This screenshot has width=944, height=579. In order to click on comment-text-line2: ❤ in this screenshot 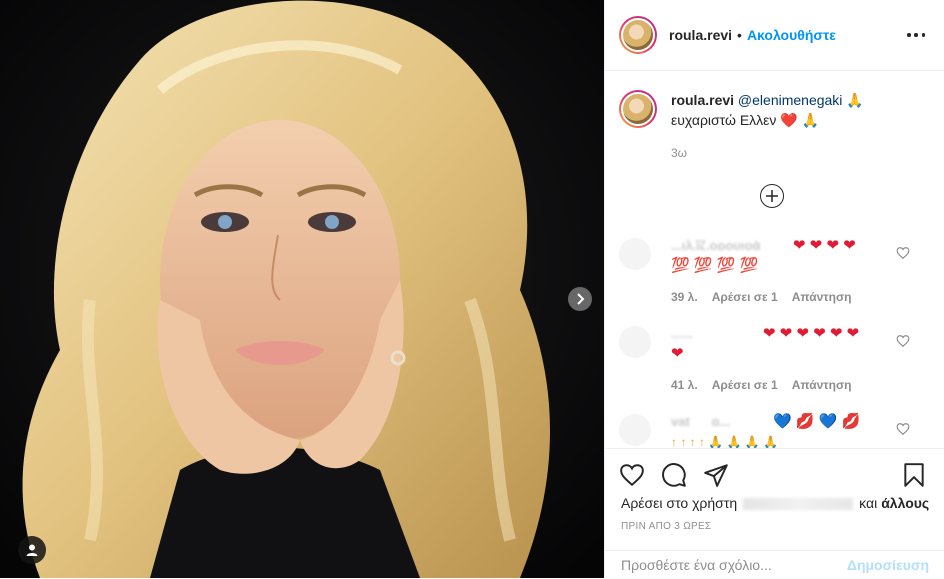, I will do `click(786, 354)`.